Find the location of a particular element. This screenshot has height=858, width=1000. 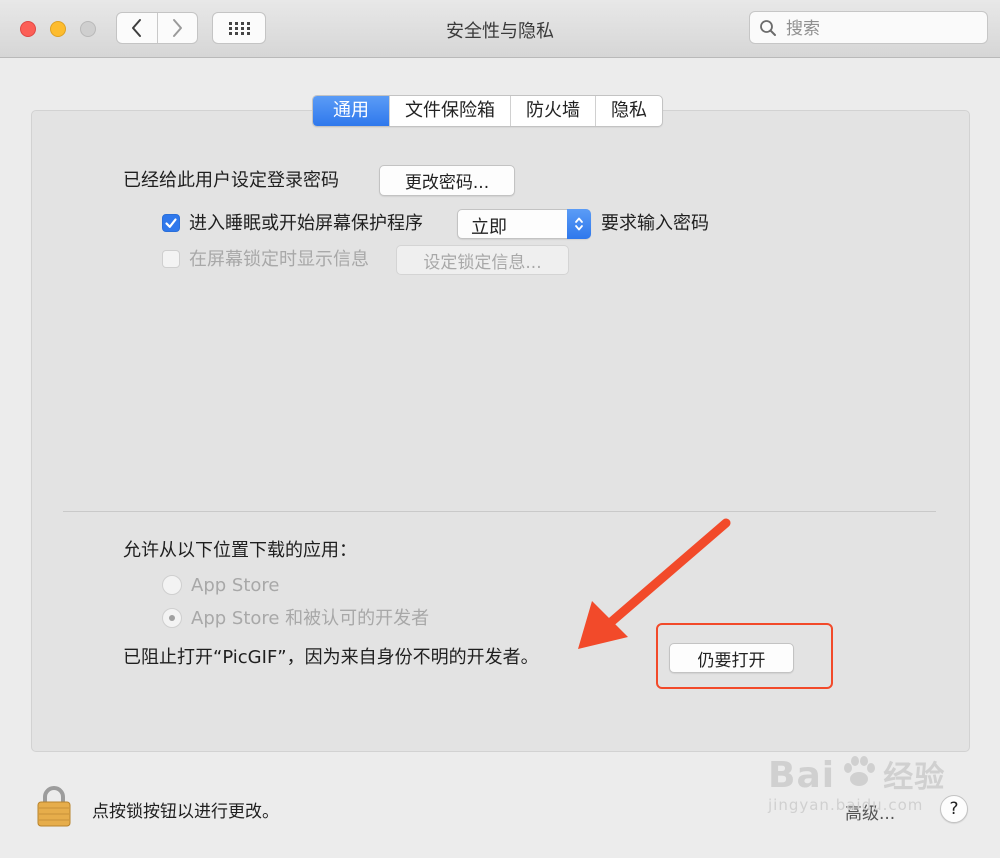

tab-bar: 通用 文件保险箱 防火墙 隐私 is located at coordinates (487, 111).